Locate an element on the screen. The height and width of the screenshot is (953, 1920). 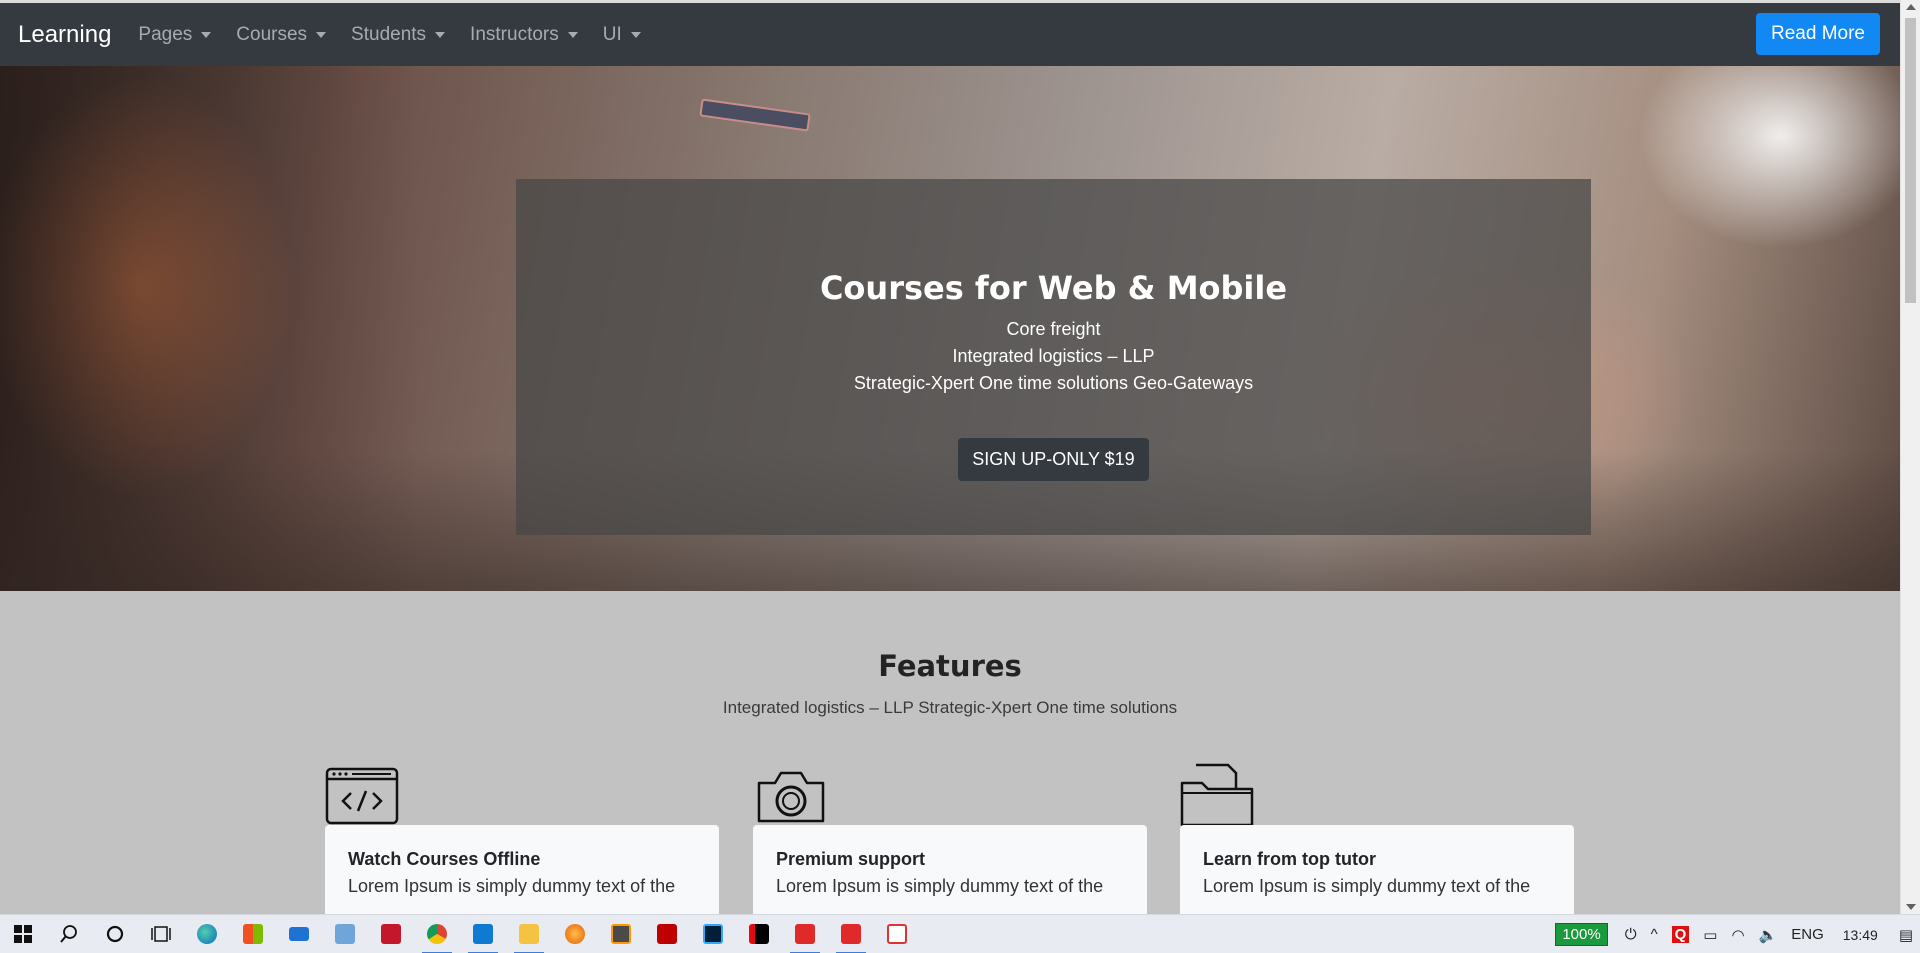
nav-item-courses: Courses is located at coordinates (281, 34).